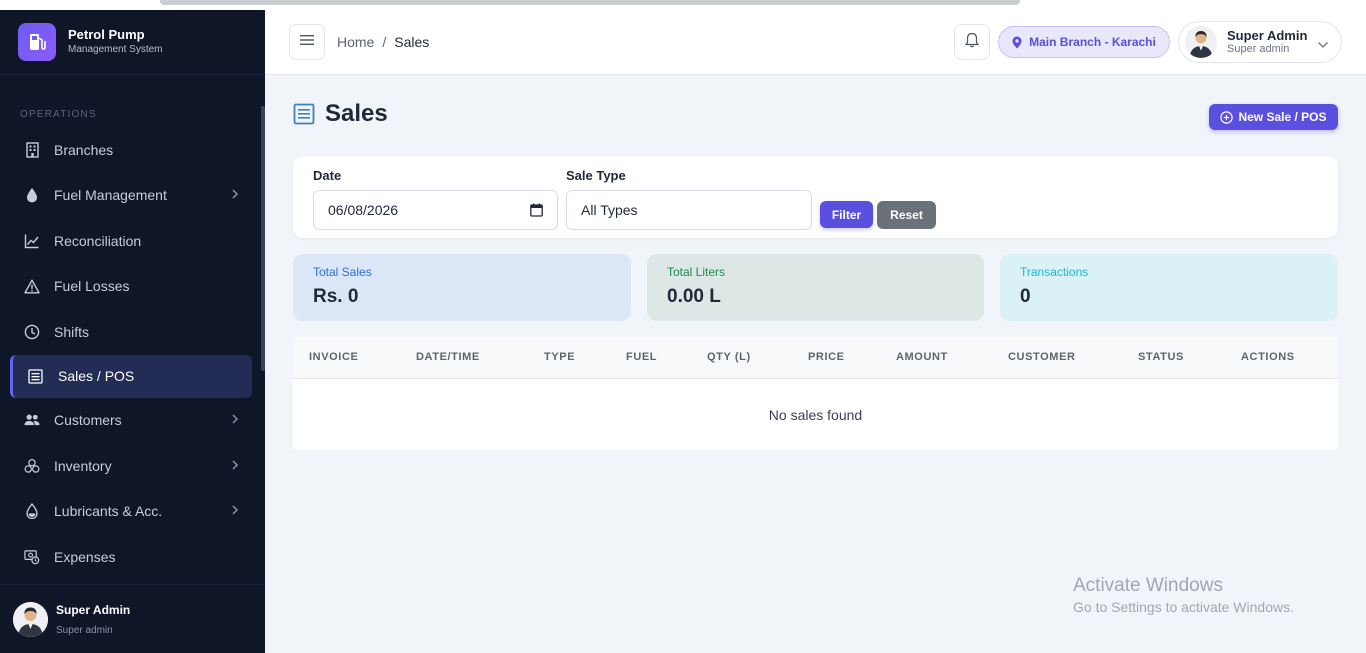  I want to click on sidebar-user-role: Super admin, so click(84, 630).